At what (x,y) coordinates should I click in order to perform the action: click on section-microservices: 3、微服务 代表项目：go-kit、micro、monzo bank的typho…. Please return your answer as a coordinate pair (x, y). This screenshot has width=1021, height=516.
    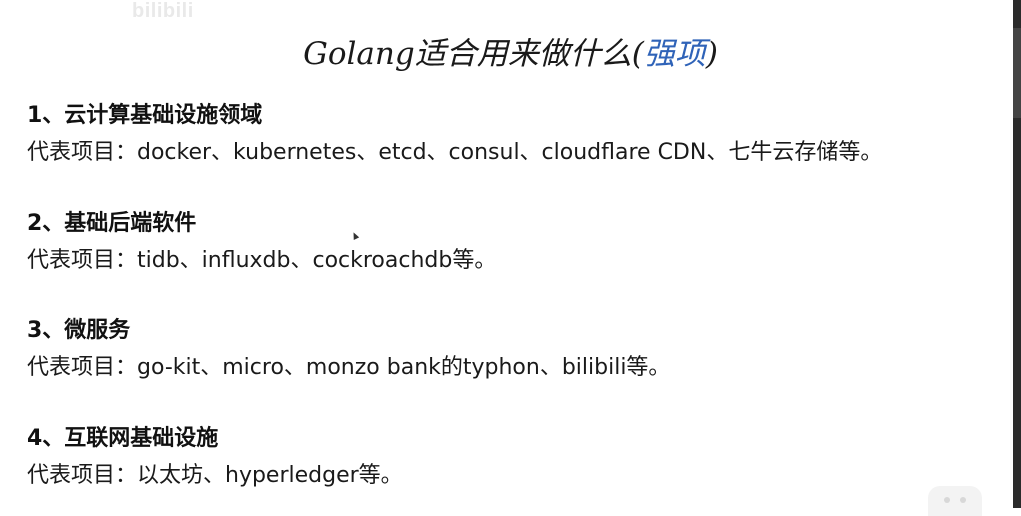
    Looking at the image, I should click on (348, 350).